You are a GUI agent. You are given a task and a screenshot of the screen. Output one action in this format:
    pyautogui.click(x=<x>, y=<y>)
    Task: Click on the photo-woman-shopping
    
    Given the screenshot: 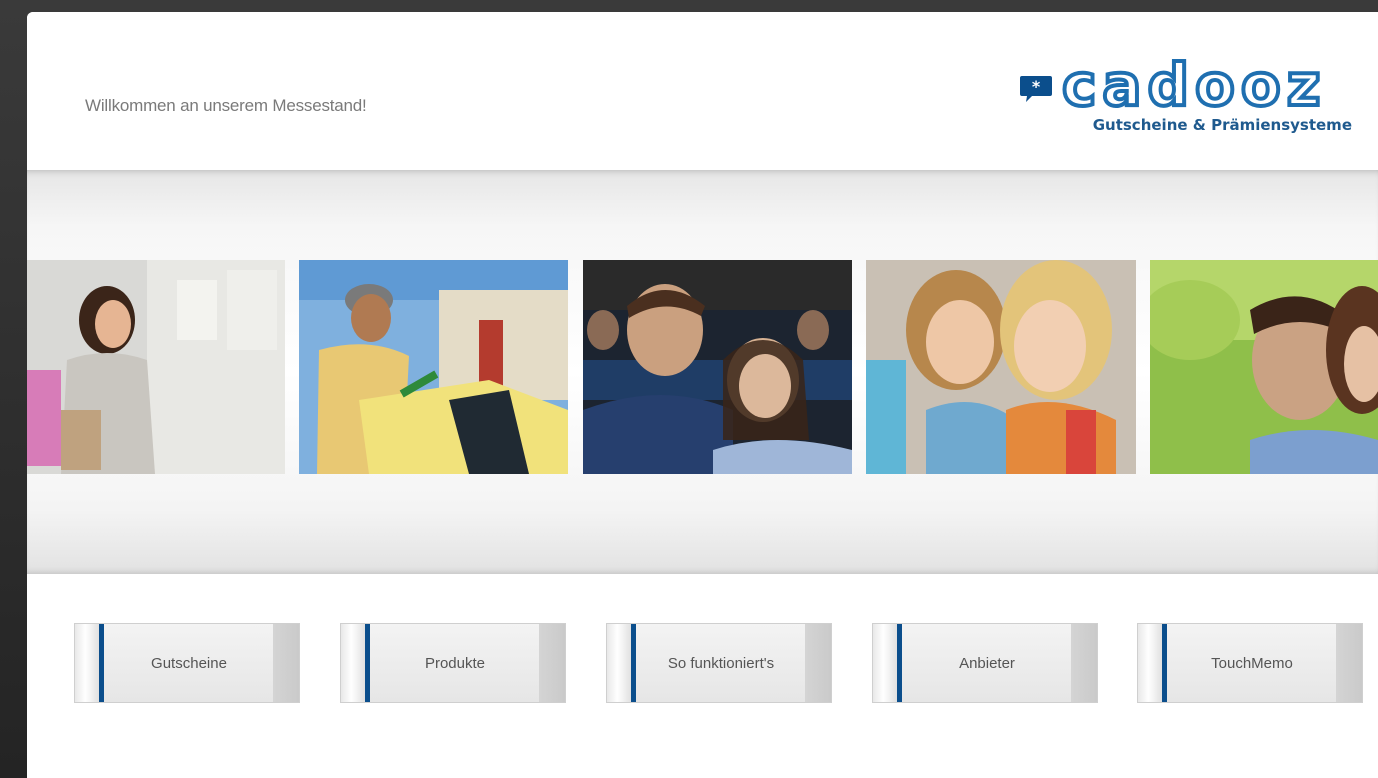 What is the action you would take?
    pyautogui.click(x=156, y=367)
    